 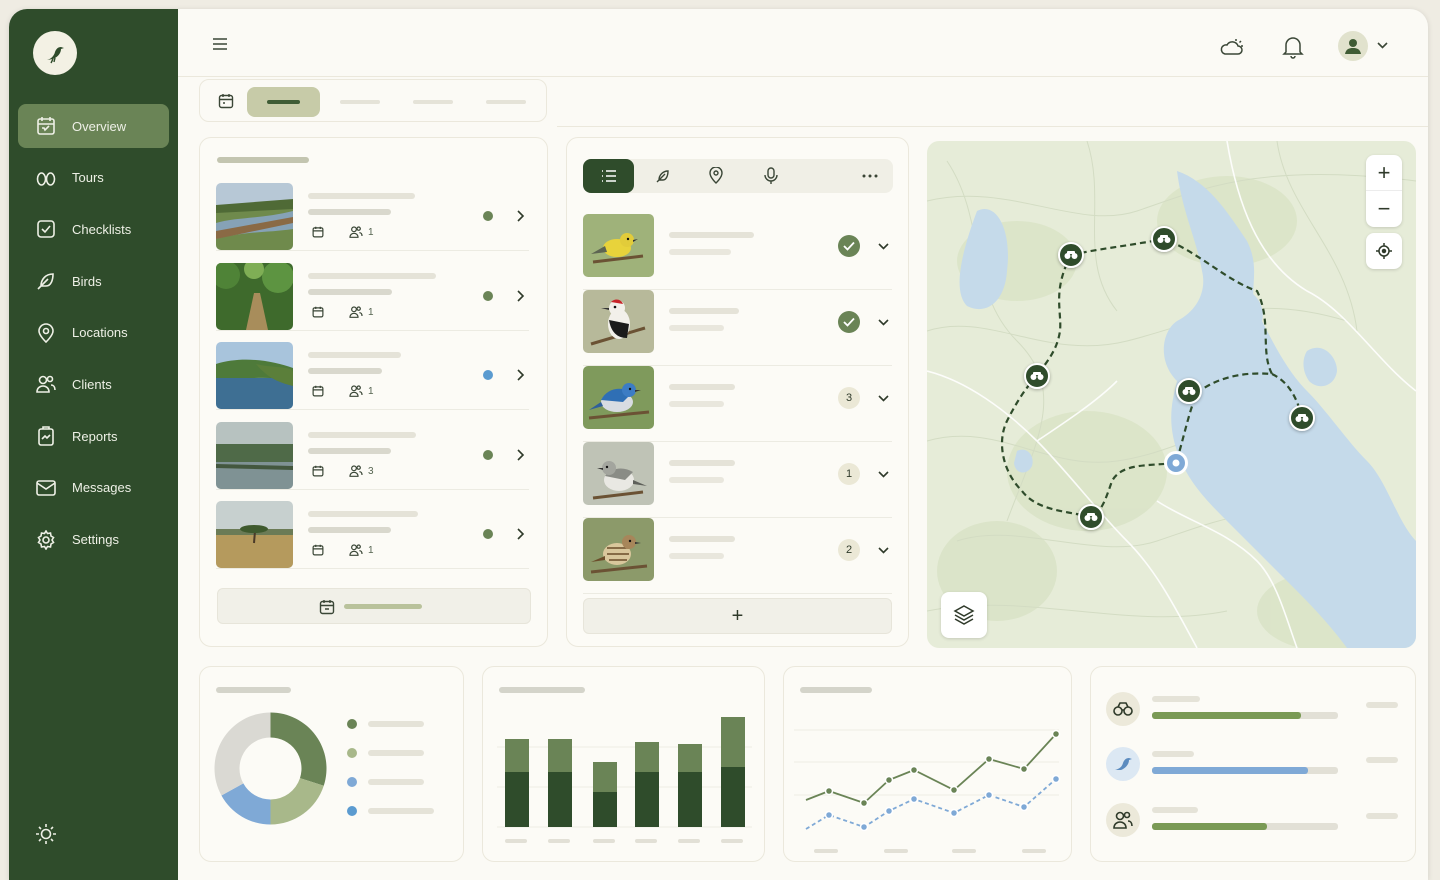 I want to click on bar-segment, so click(x=517, y=799).